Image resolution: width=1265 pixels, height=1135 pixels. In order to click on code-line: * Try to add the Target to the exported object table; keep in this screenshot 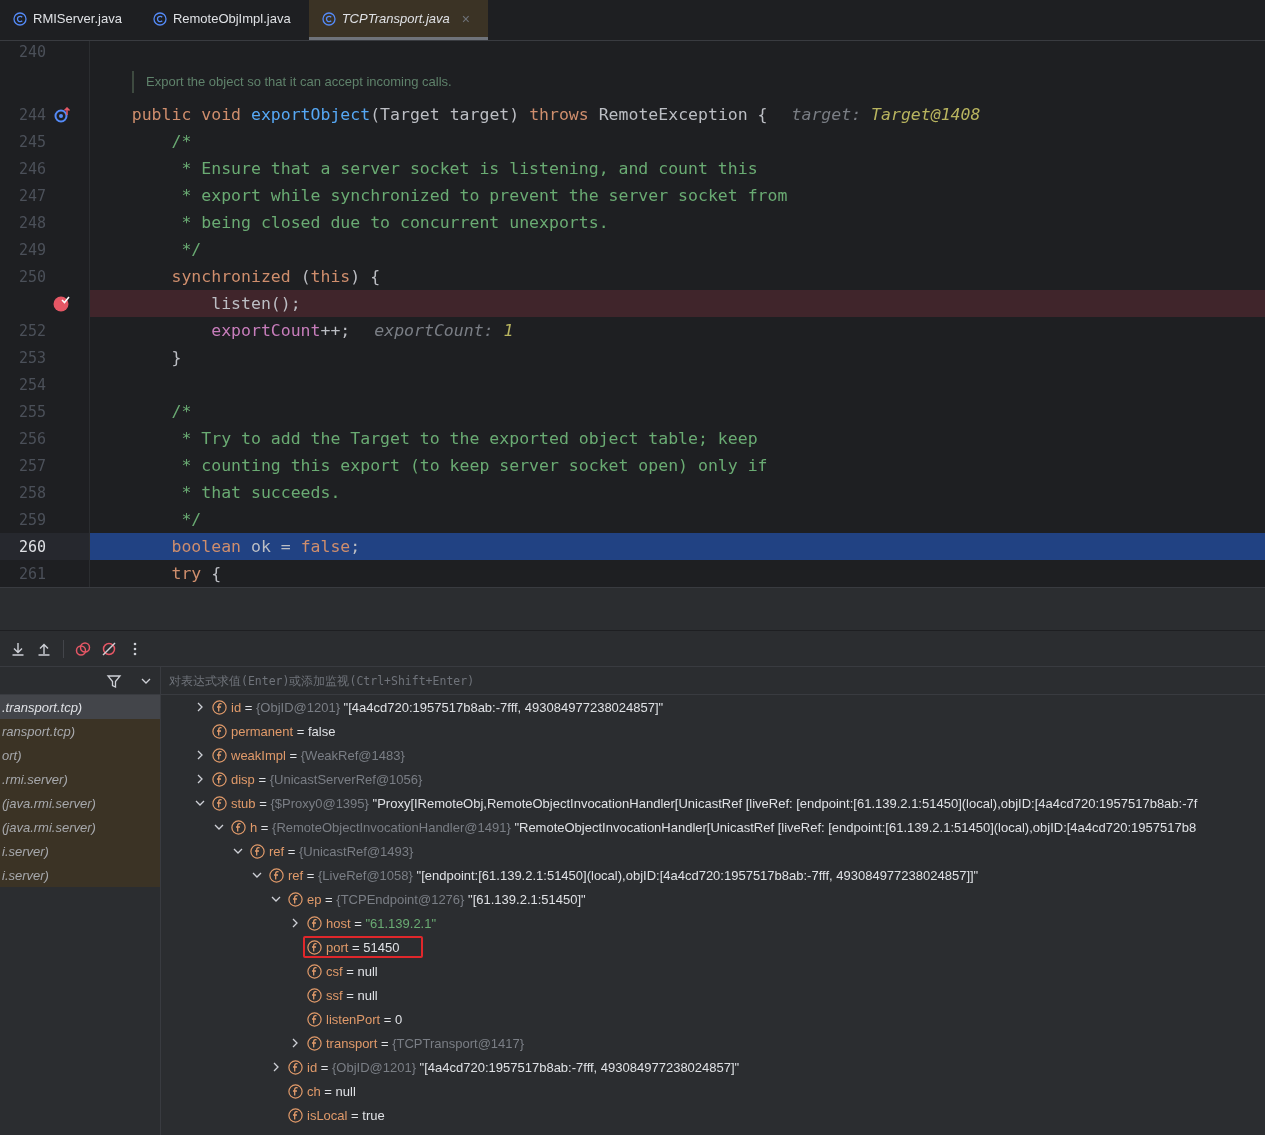, I will do `click(469, 438)`.